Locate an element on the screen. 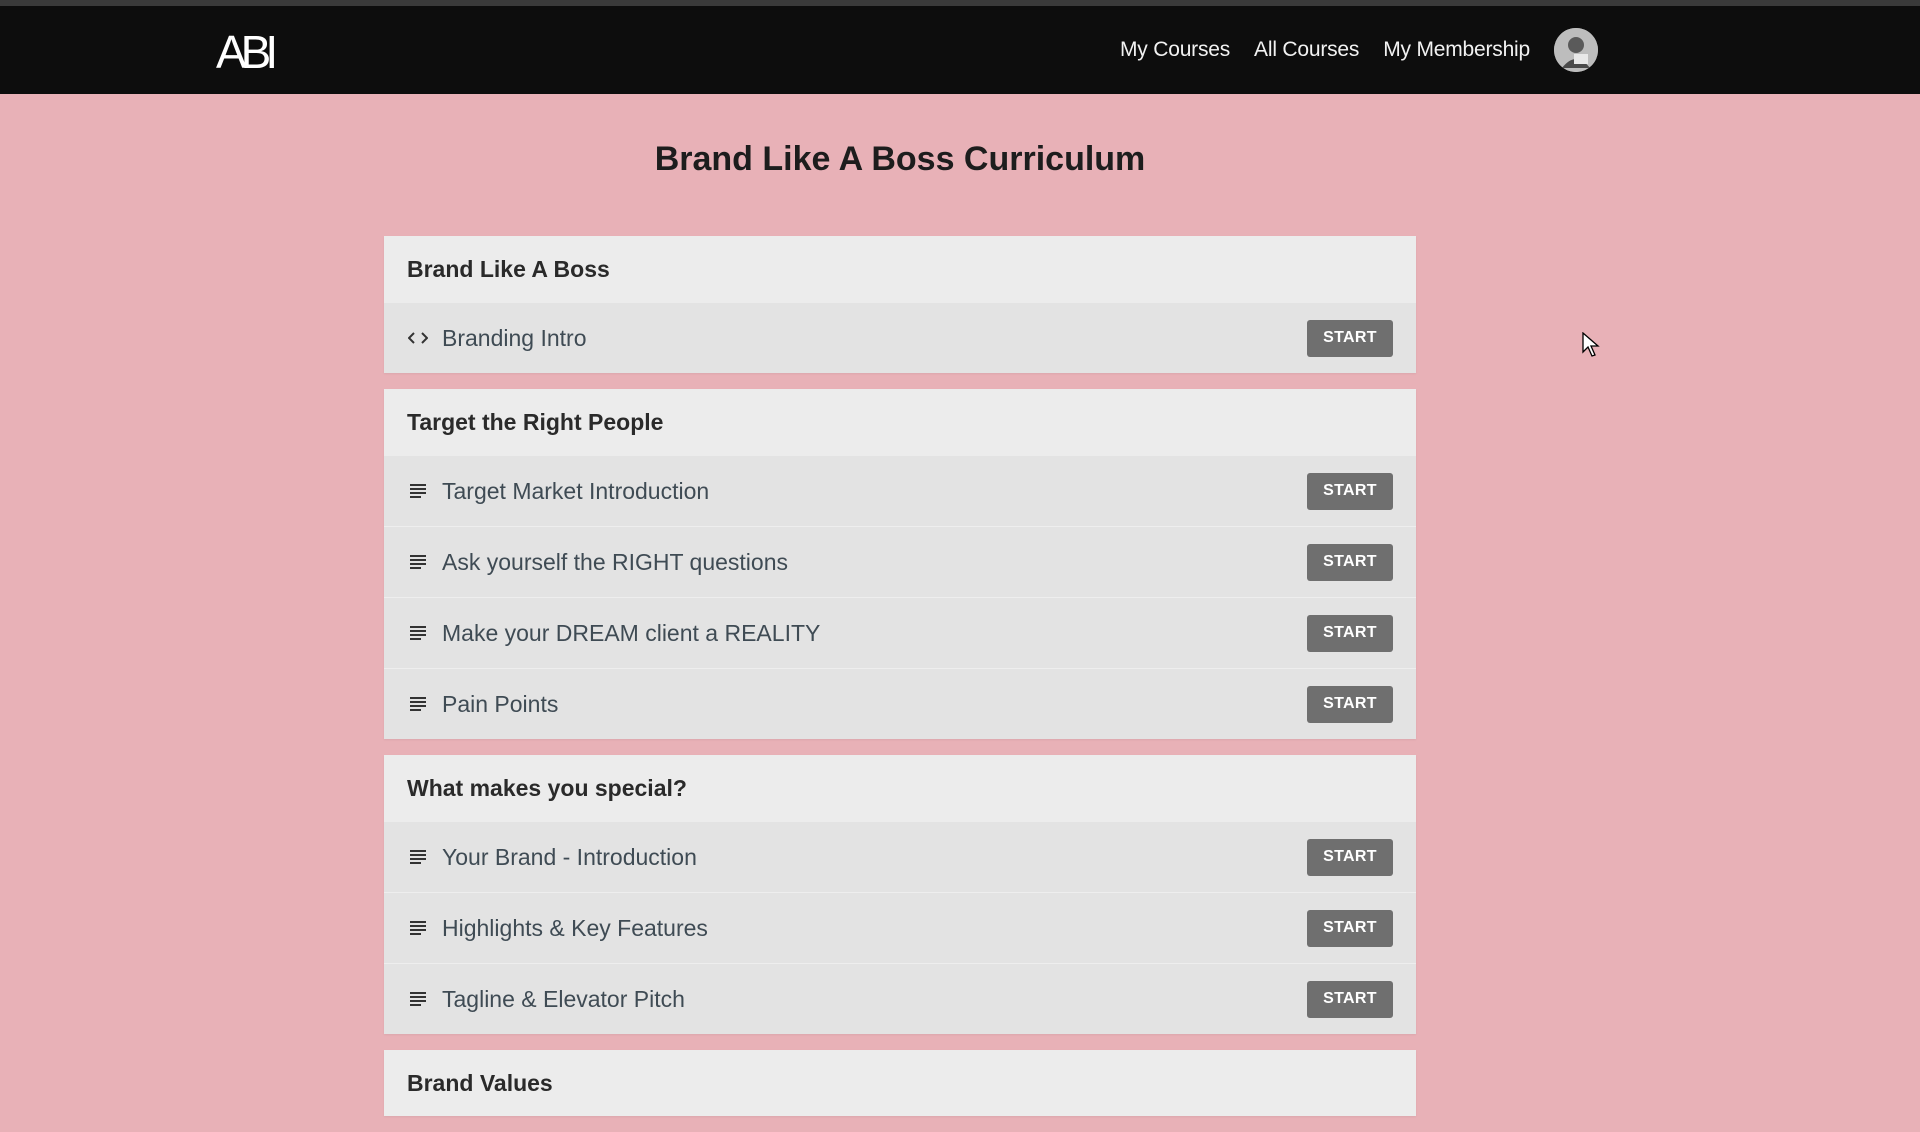  nav-my-membership: My Membership is located at coordinates (1456, 50).